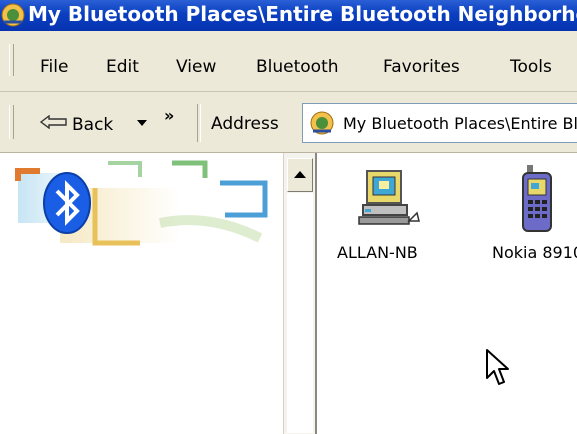  What do you see at coordinates (54, 67) in the screenshot?
I see `menu-file: File` at bounding box center [54, 67].